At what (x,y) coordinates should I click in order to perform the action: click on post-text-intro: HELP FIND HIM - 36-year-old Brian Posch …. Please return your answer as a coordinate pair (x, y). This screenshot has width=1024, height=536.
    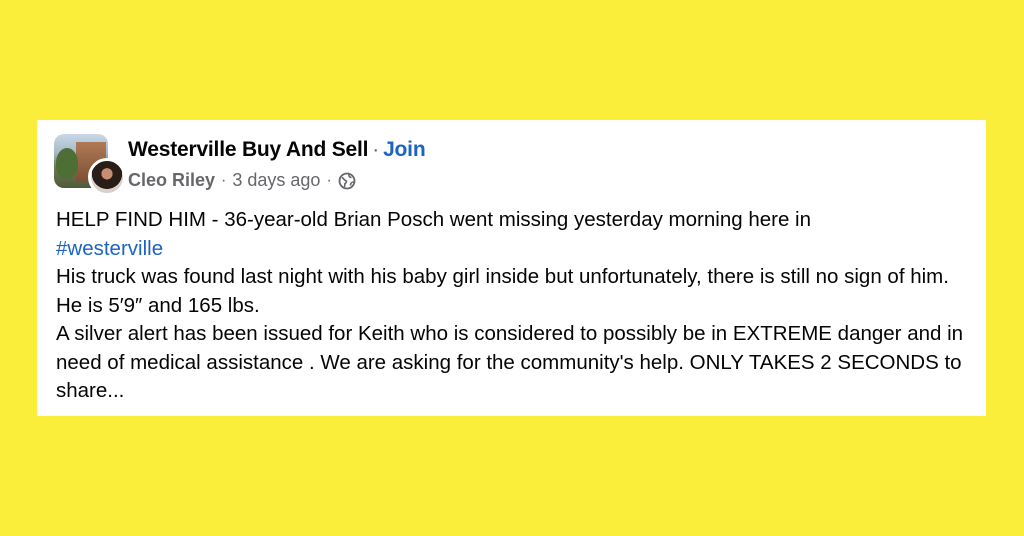
    Looking at the image, I should click on (433, 219).